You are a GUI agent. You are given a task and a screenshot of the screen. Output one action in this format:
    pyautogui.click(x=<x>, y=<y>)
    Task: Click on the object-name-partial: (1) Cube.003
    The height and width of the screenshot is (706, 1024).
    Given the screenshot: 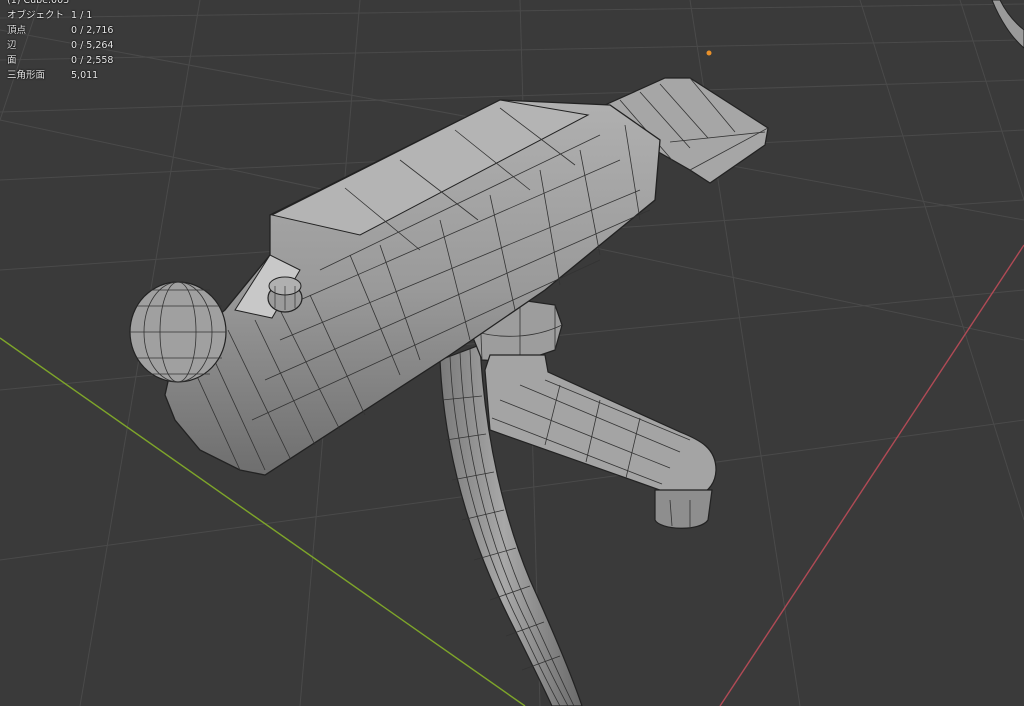 What is the action you would take?
    pyautogui.click(x=38, y=3)
    